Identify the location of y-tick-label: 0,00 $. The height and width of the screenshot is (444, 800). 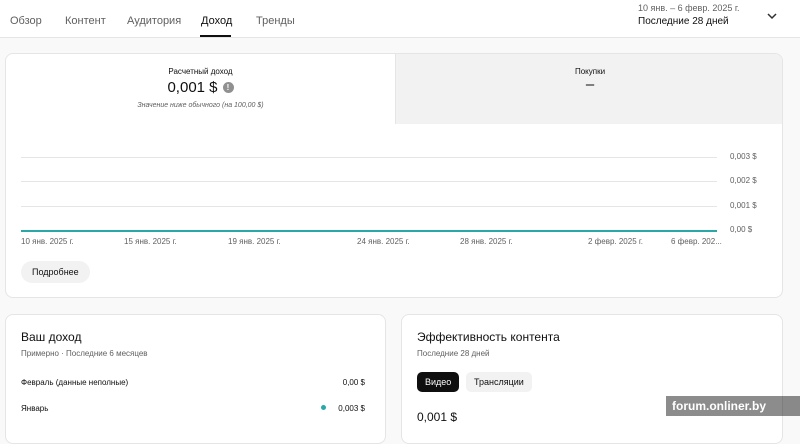
(741, 229).